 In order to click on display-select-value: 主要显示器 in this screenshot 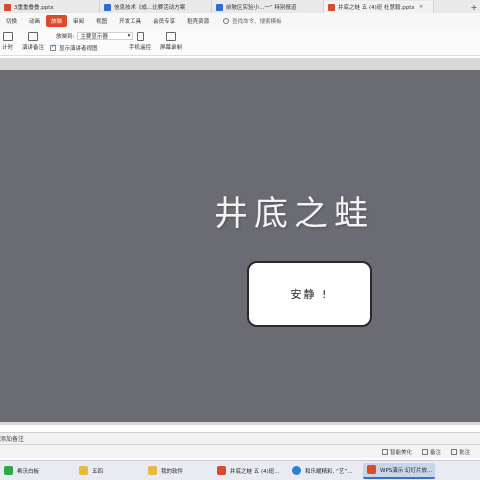, I will do `click(94, 37)`.